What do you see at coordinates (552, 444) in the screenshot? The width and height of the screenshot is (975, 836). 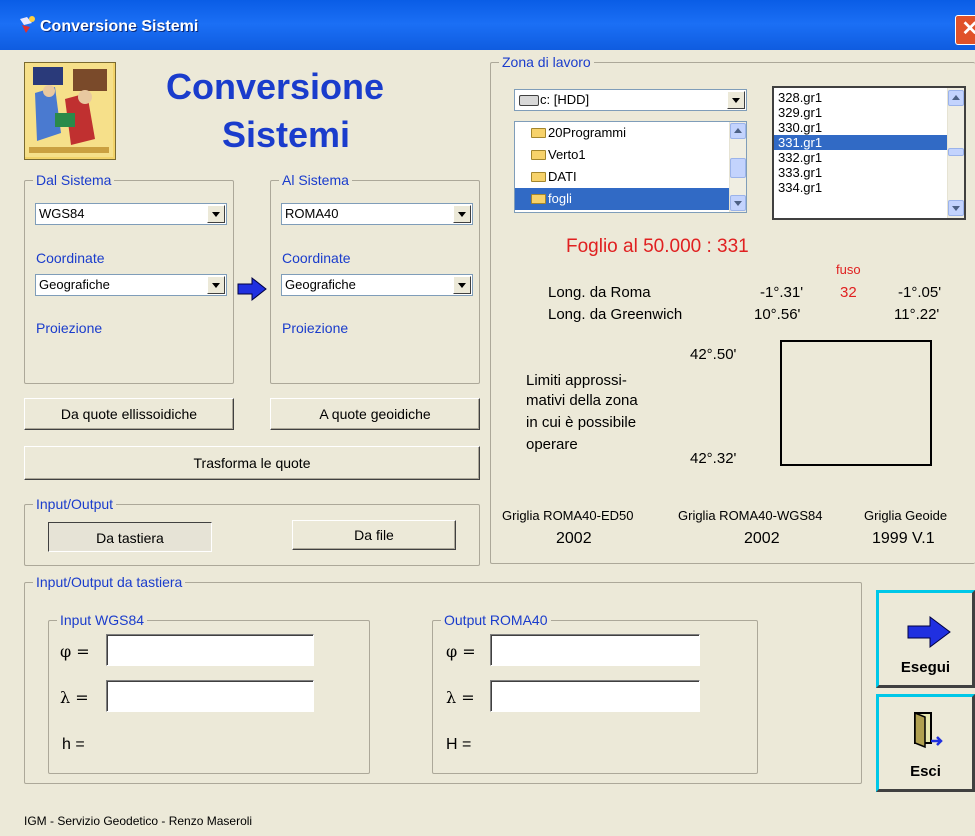 I see `limits-line-4: operare` at bounding box center [552, 444].